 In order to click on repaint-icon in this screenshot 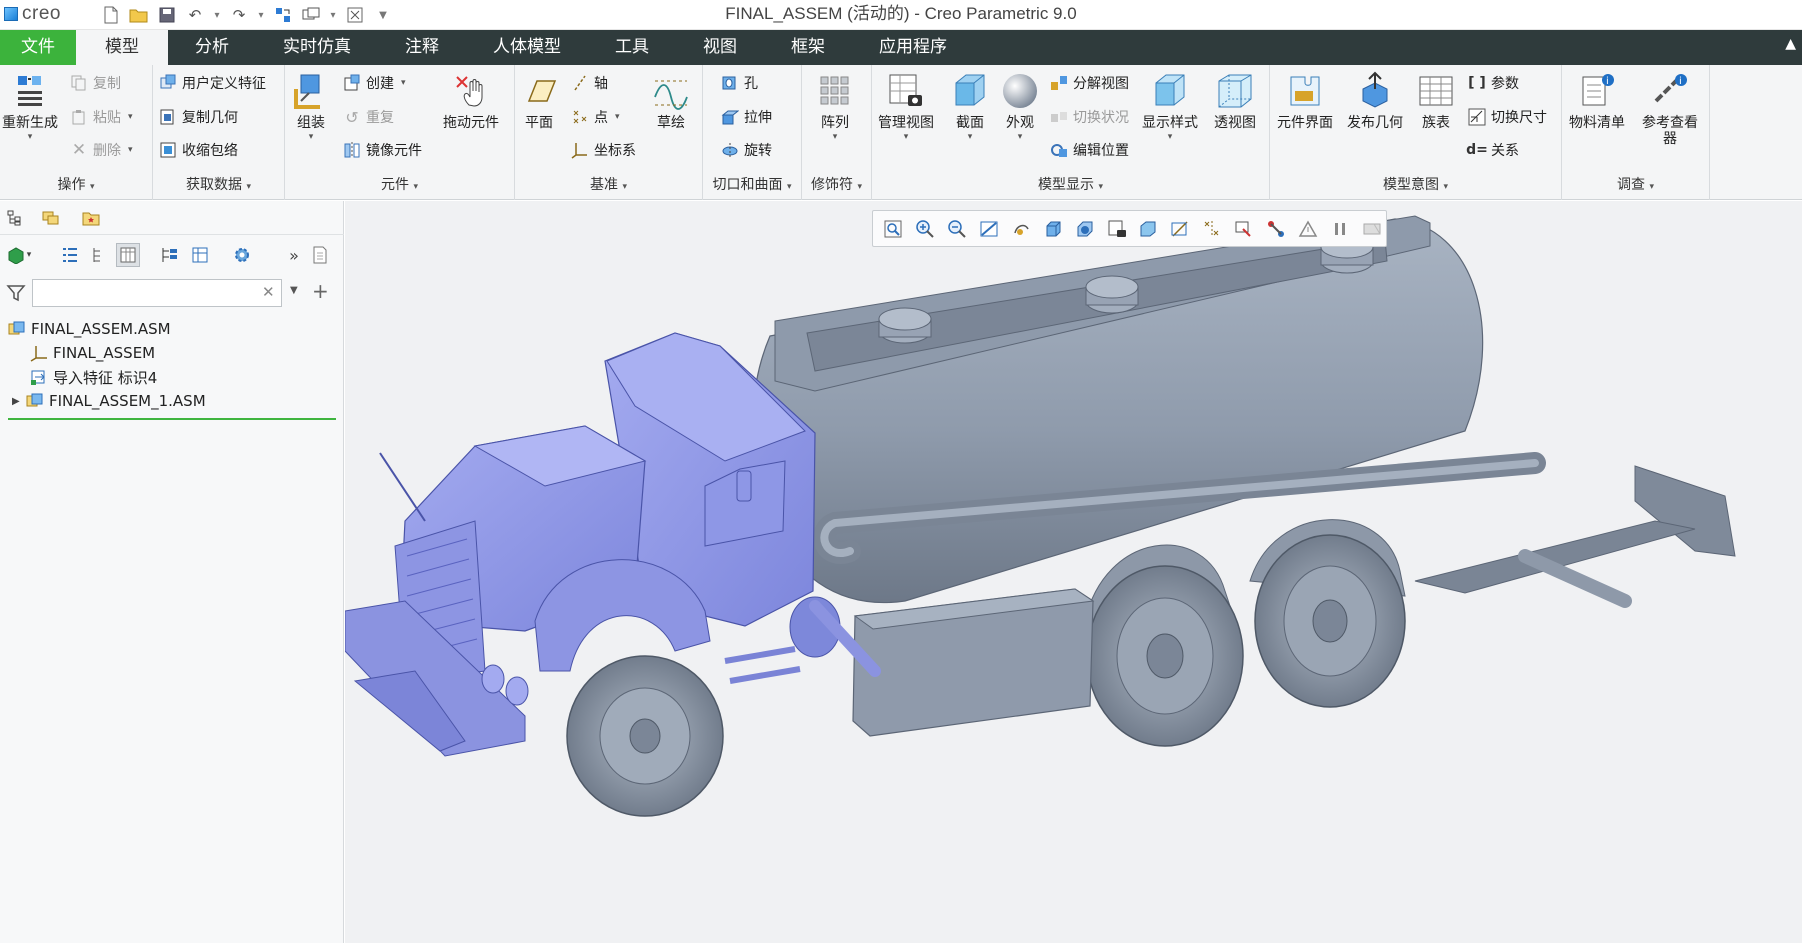, I will do `click(989, 229)`.